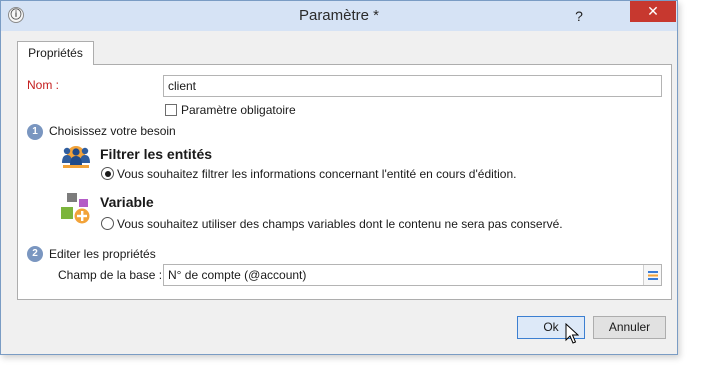 This screenshot has height=390, width=719. What do you see at coordinates (412, 275) in the screenshot?
I see `database-field-input: N° de compte (@account)` at bounding box center [412, 275].